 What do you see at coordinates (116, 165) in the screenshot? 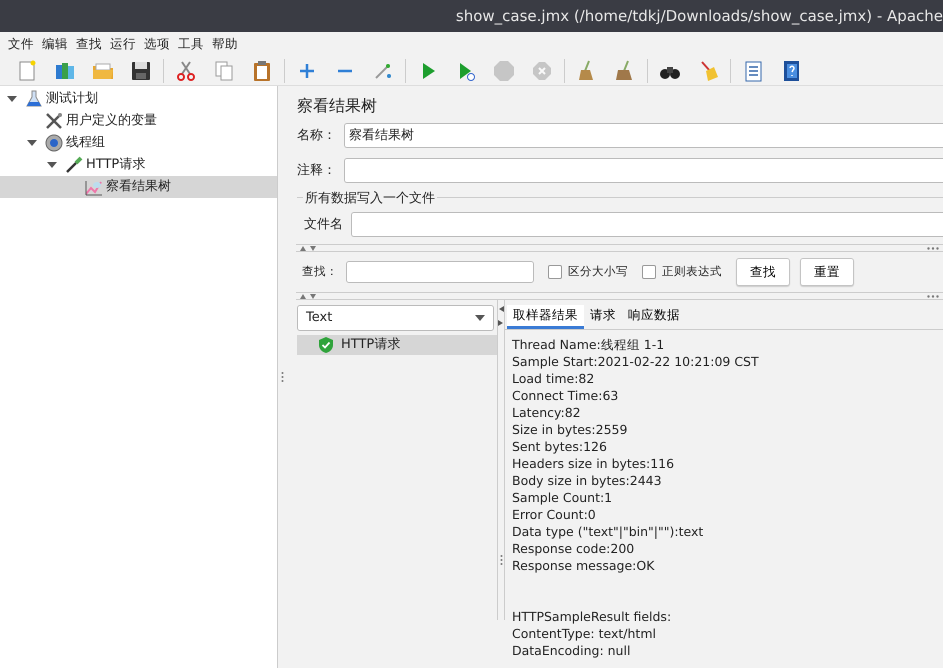
I see `tree-item: HTTP请求` at bounding box center [116, 165].